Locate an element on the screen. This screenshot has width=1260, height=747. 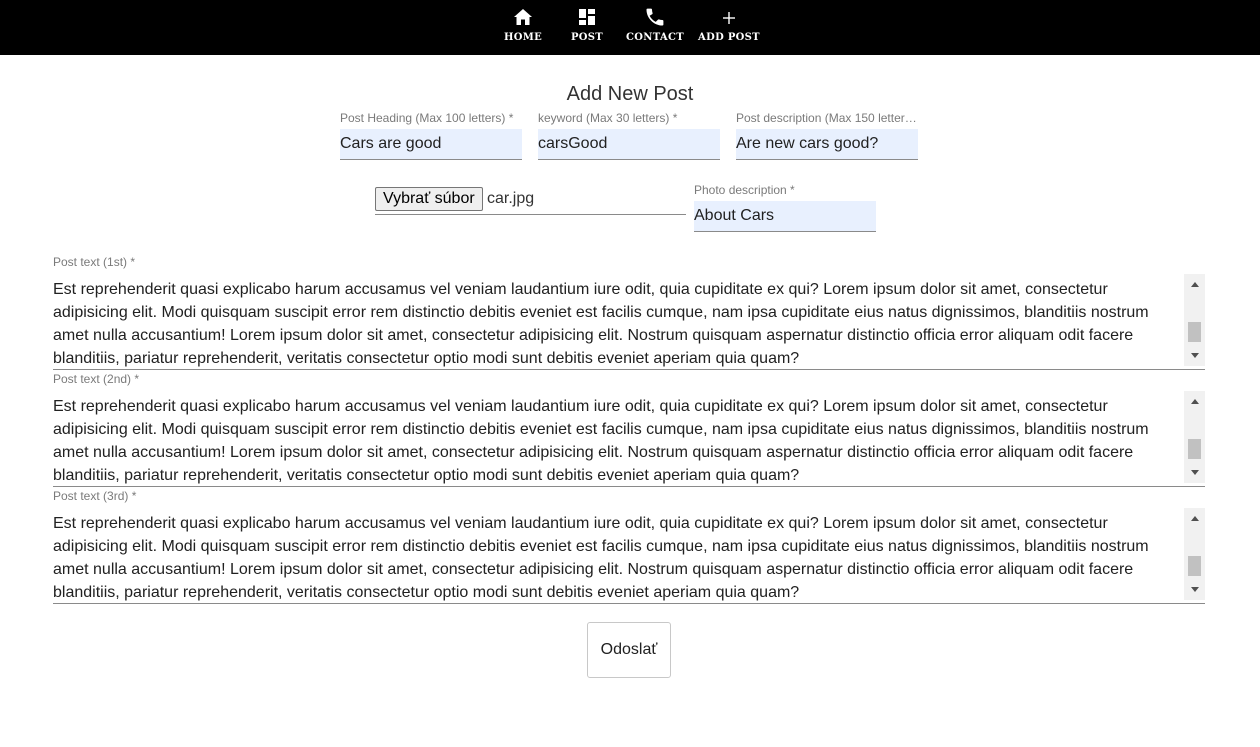
photo-description-label: Photo description * is located at coordinates (744, 190).